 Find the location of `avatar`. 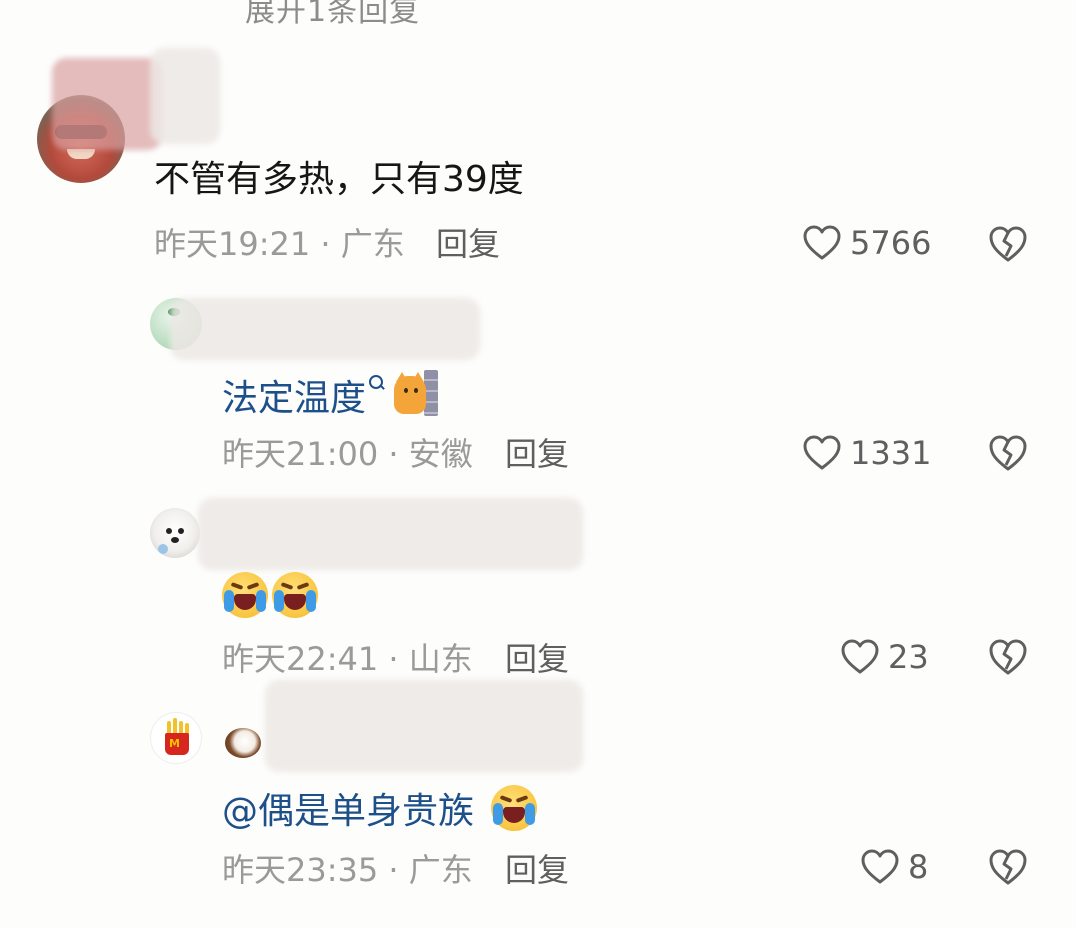

avatar is located at coordinates (175, 533).